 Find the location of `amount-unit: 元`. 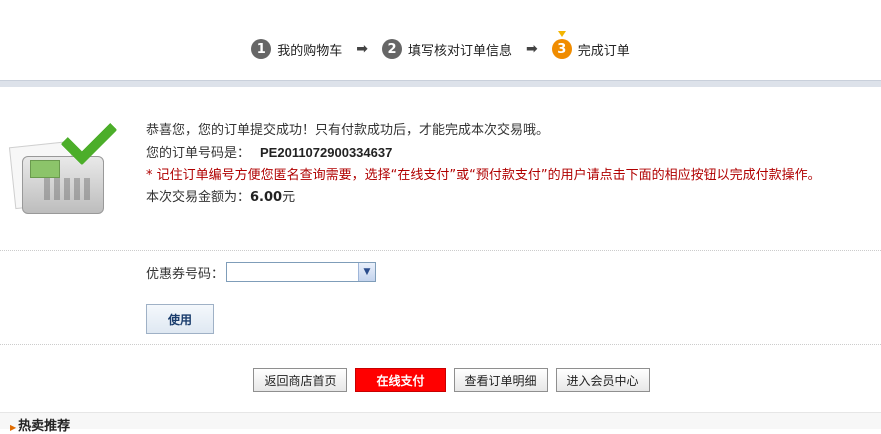

amount-unit: 元 is located at coordinates (289, 197).